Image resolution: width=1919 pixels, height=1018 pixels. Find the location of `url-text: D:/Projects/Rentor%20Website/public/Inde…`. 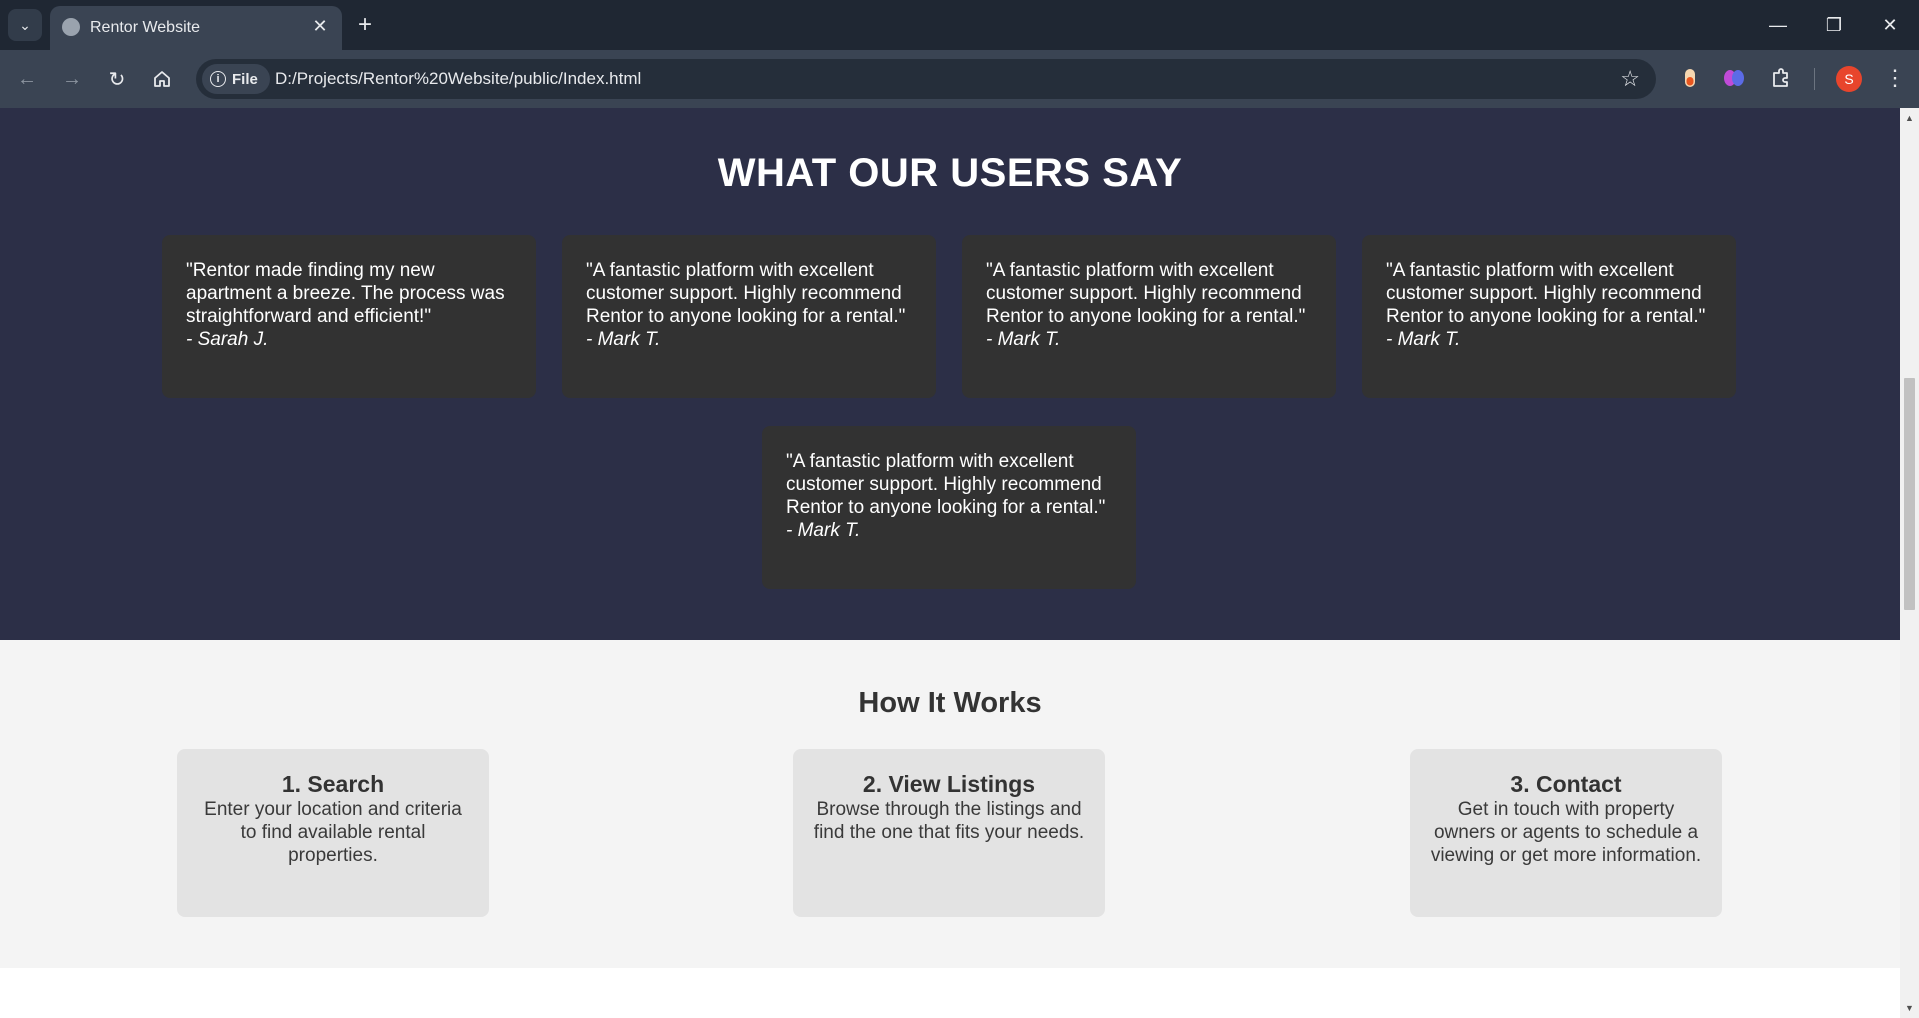

url-text: D:/Projects/Rentor%20Website/public/Inde… is located at coordinates (458, 79).